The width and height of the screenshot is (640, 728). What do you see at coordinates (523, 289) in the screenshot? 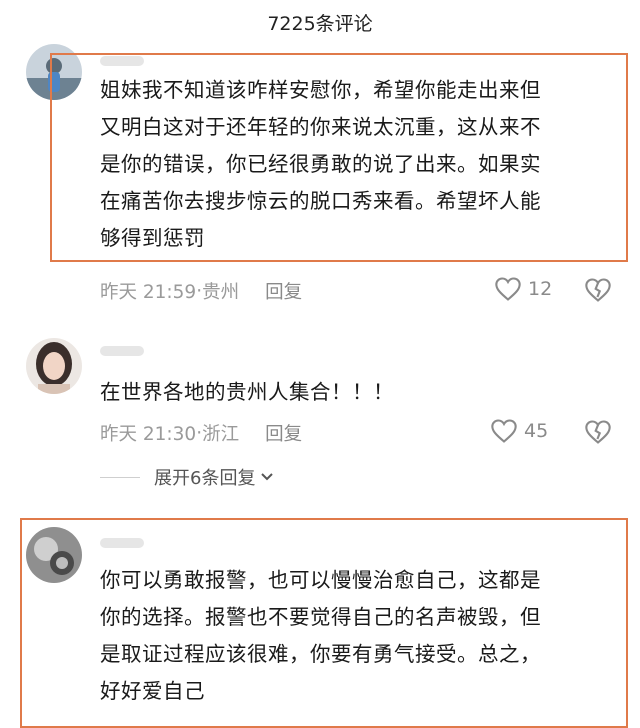
I see `like-button: 12` at bounding box center [523, 289].